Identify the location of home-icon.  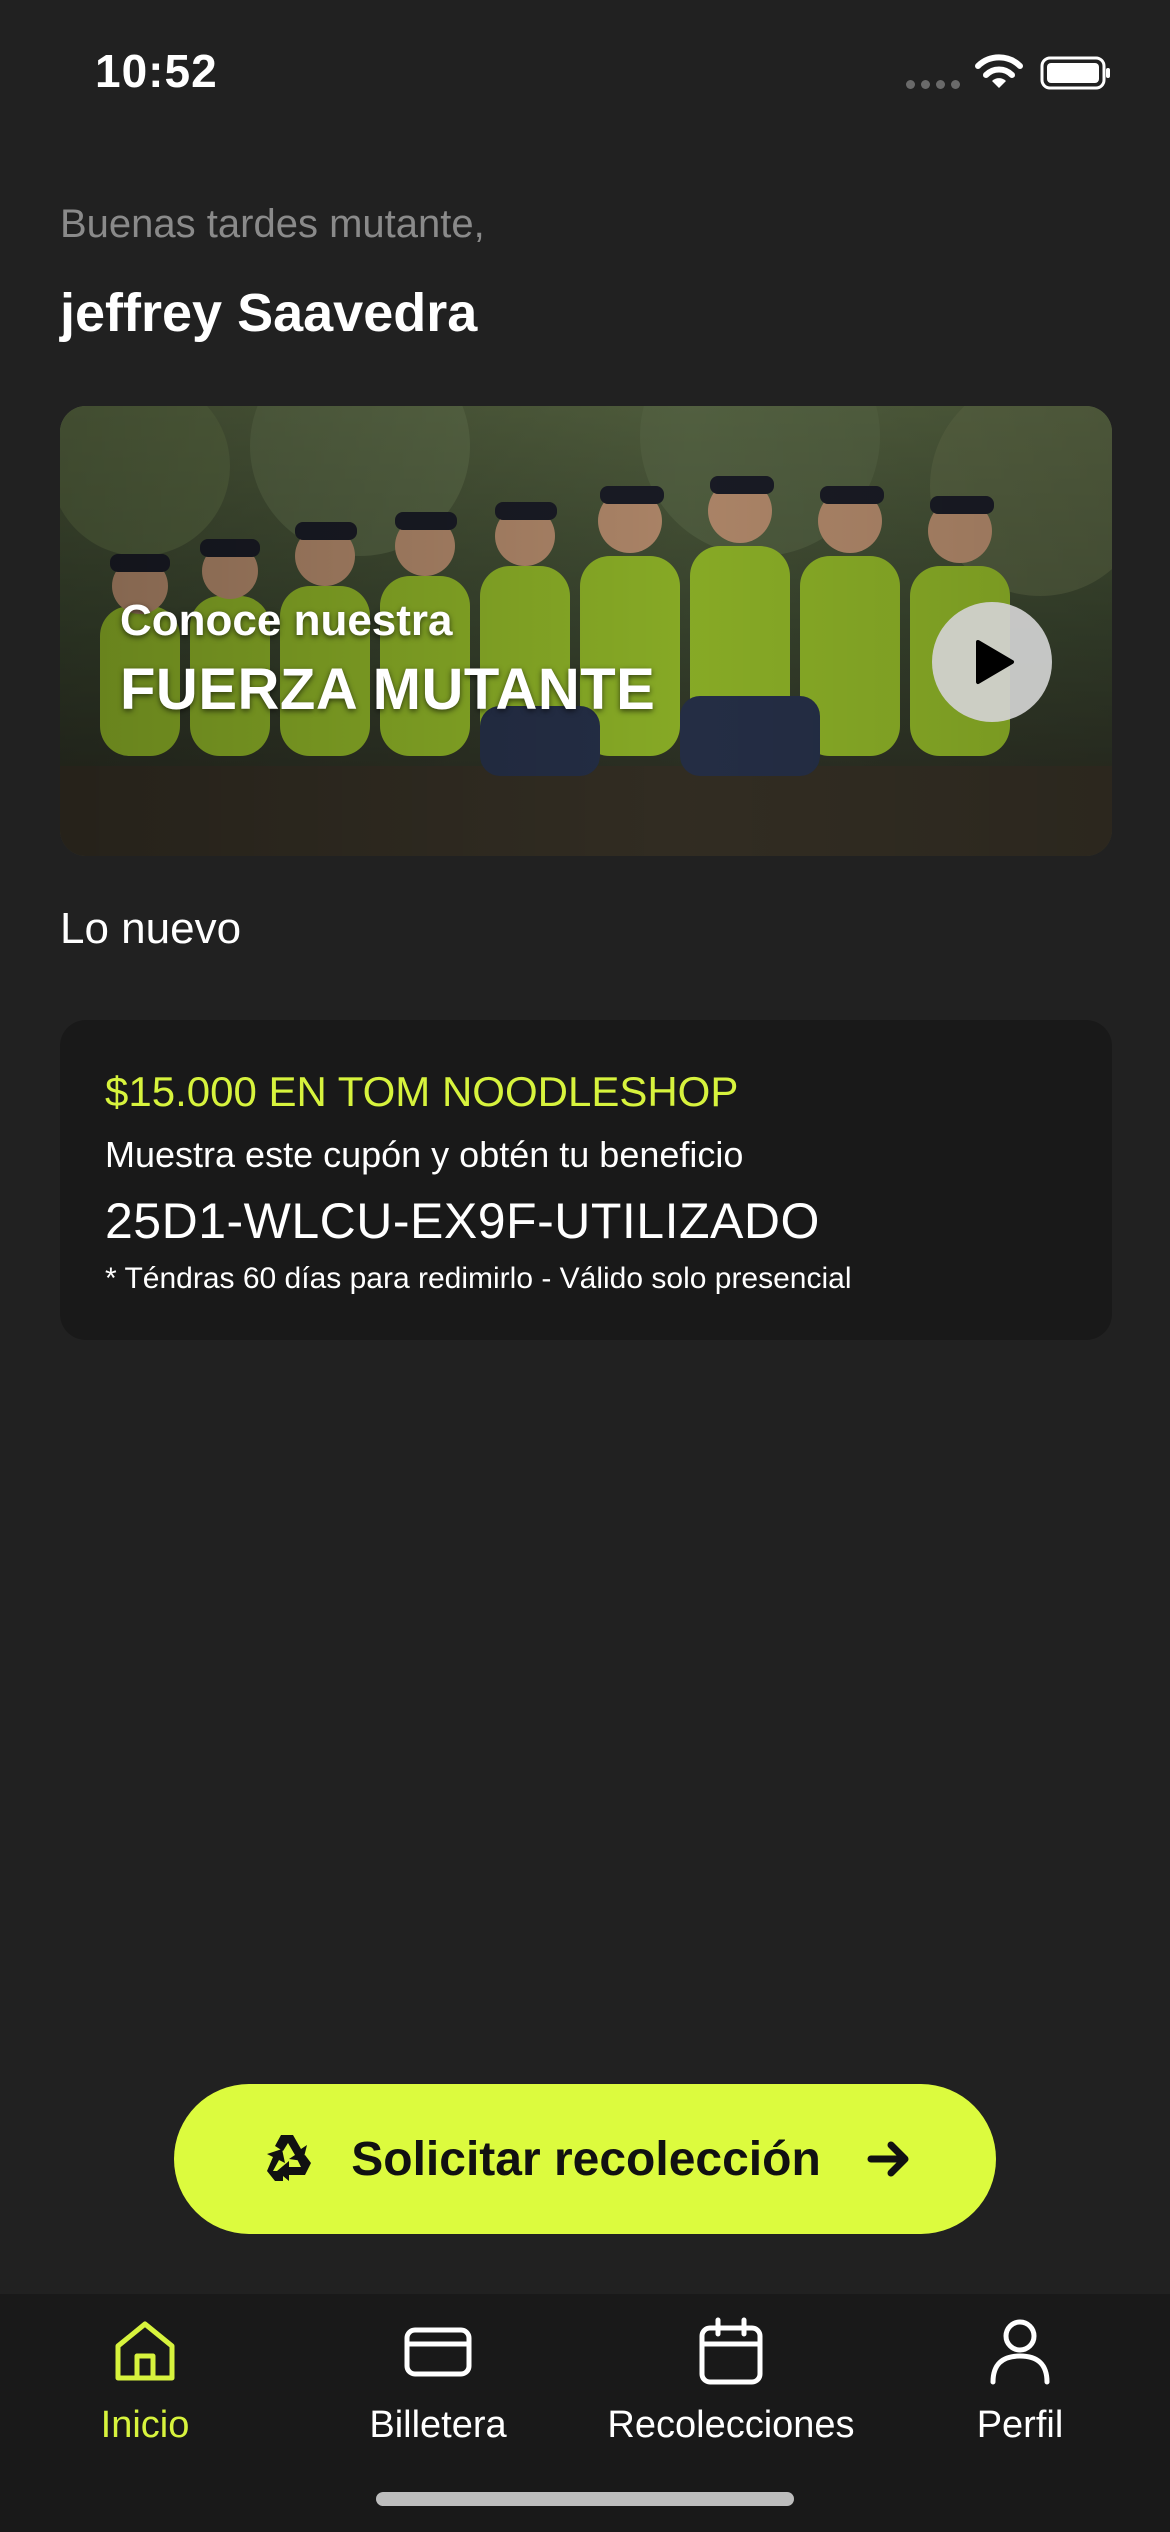
(145, 2351).